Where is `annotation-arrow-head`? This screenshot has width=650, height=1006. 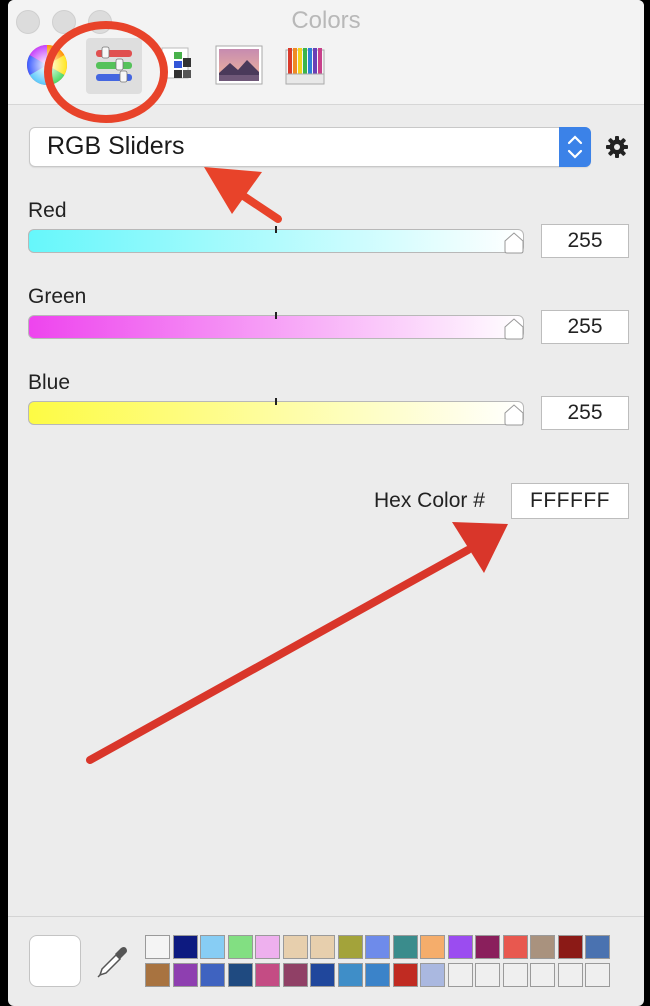
annotation-arrow-head is located at coordinates (480, 547).